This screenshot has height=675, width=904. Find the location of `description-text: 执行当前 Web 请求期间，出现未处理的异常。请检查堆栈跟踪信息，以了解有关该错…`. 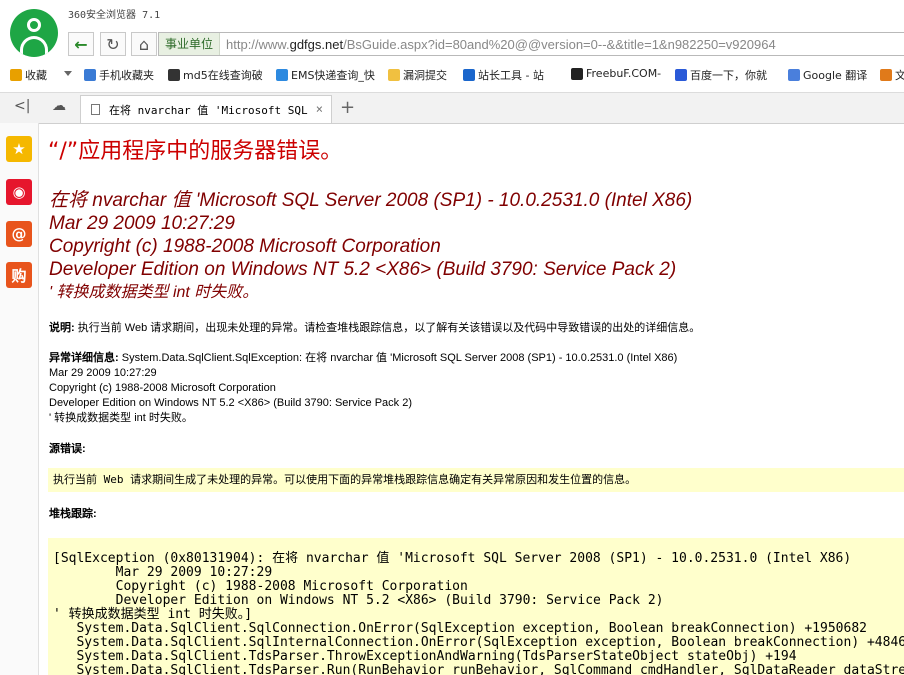

description-text: 执行当前 Web 请求期间，出现未处理的异常。请检查堆栈跟踪信息，以了解有关该错… is located at coordinates (387, 328).